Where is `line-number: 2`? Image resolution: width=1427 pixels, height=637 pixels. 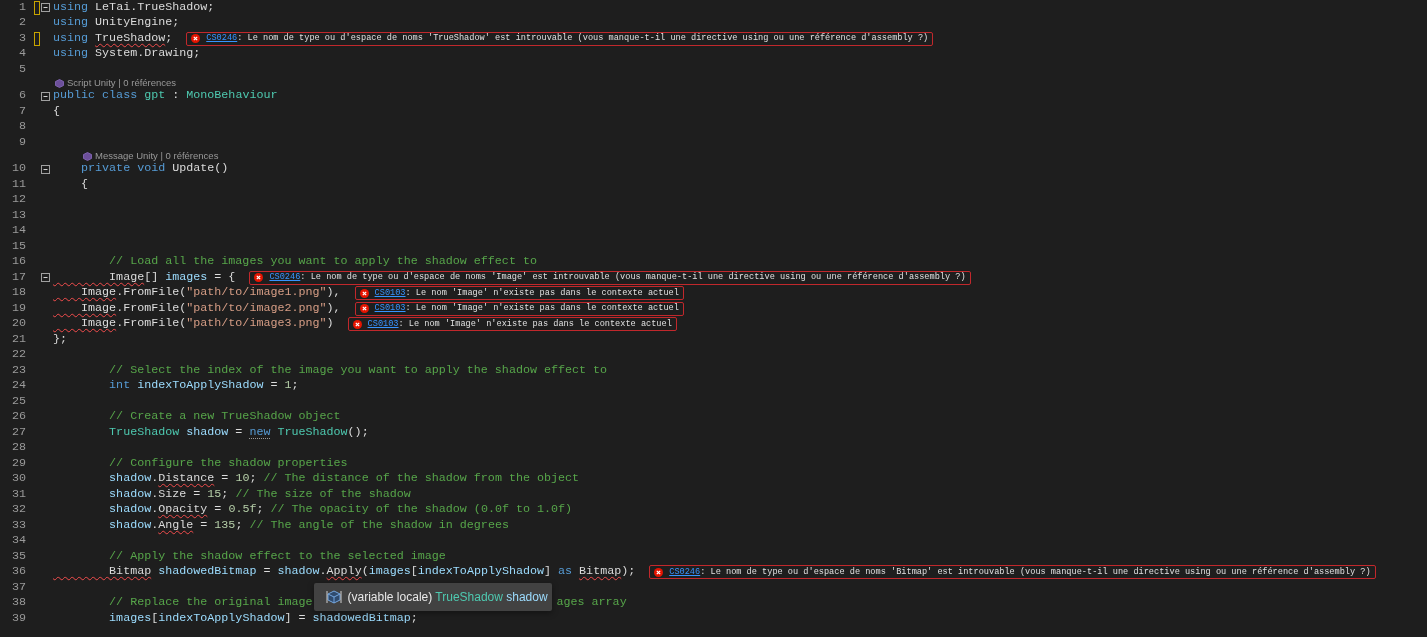 line-number: 2 is located at coordinates (22, 23).